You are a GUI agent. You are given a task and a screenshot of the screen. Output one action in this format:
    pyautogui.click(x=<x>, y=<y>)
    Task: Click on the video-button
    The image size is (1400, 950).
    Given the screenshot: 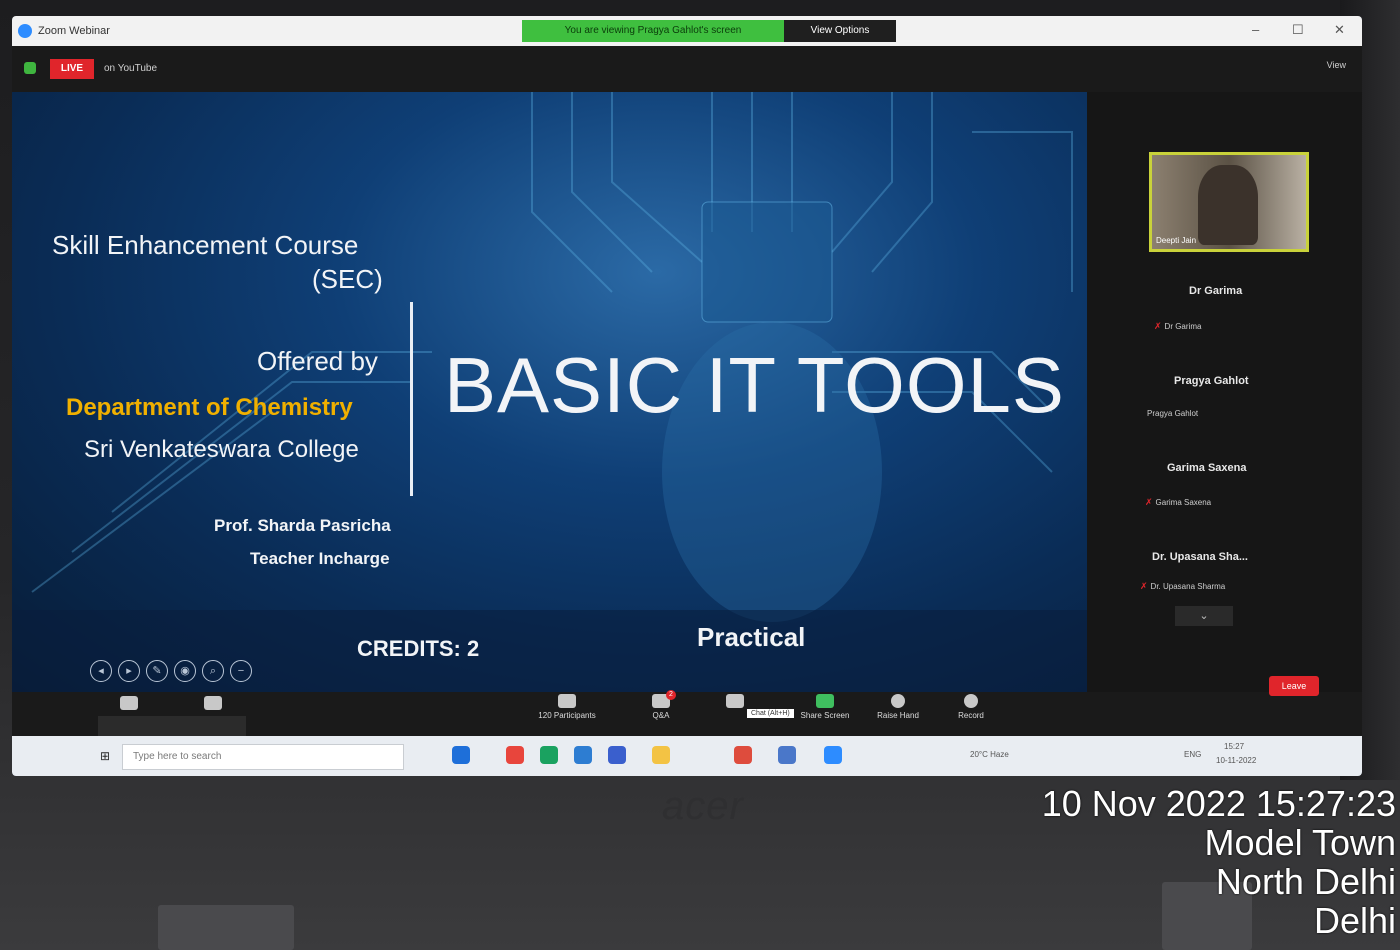 What is the action you would take?
    pyautogui.click(x=213, y=704)
    